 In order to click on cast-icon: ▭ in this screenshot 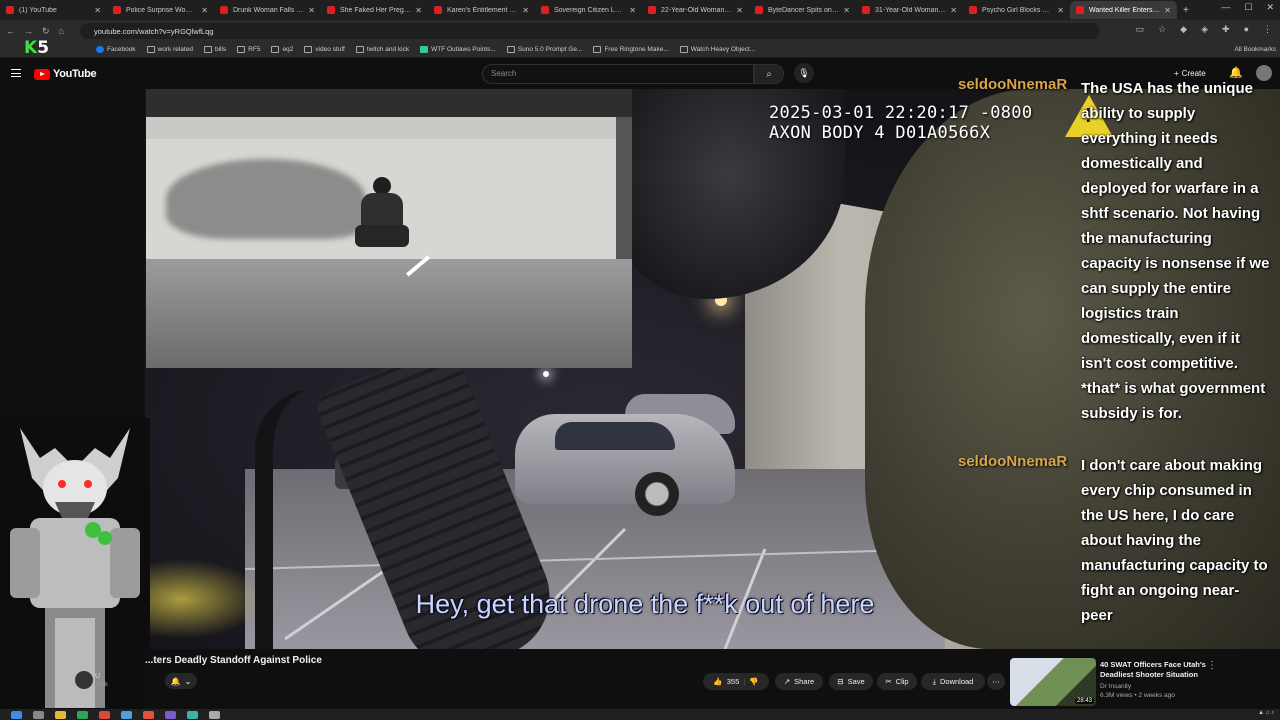, I will do `click(1140, 29)`.